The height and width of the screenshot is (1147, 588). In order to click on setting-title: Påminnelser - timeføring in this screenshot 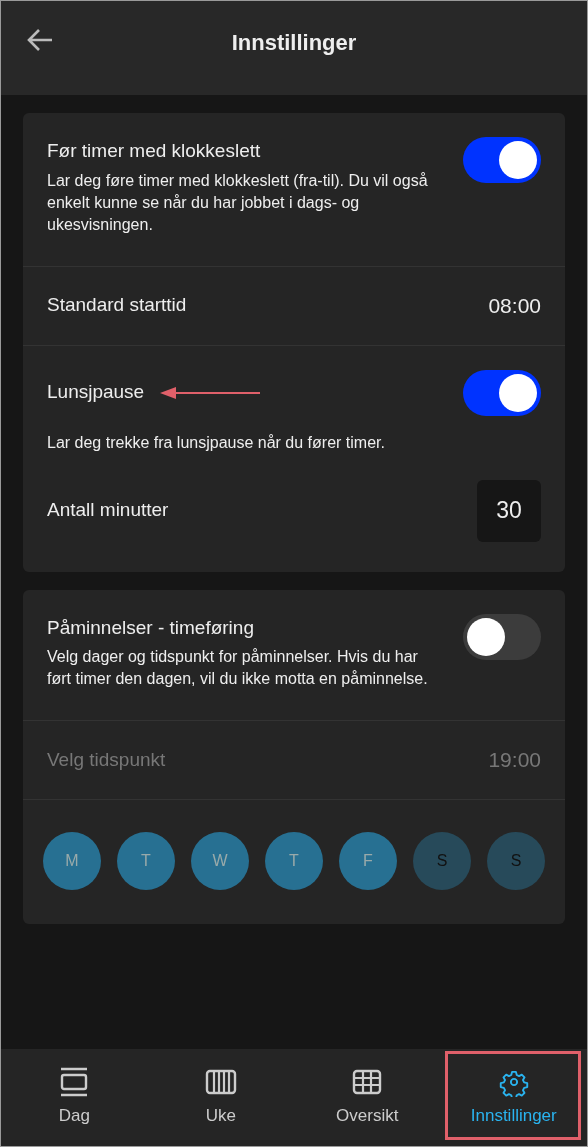, I will do `click(150, 627)`.